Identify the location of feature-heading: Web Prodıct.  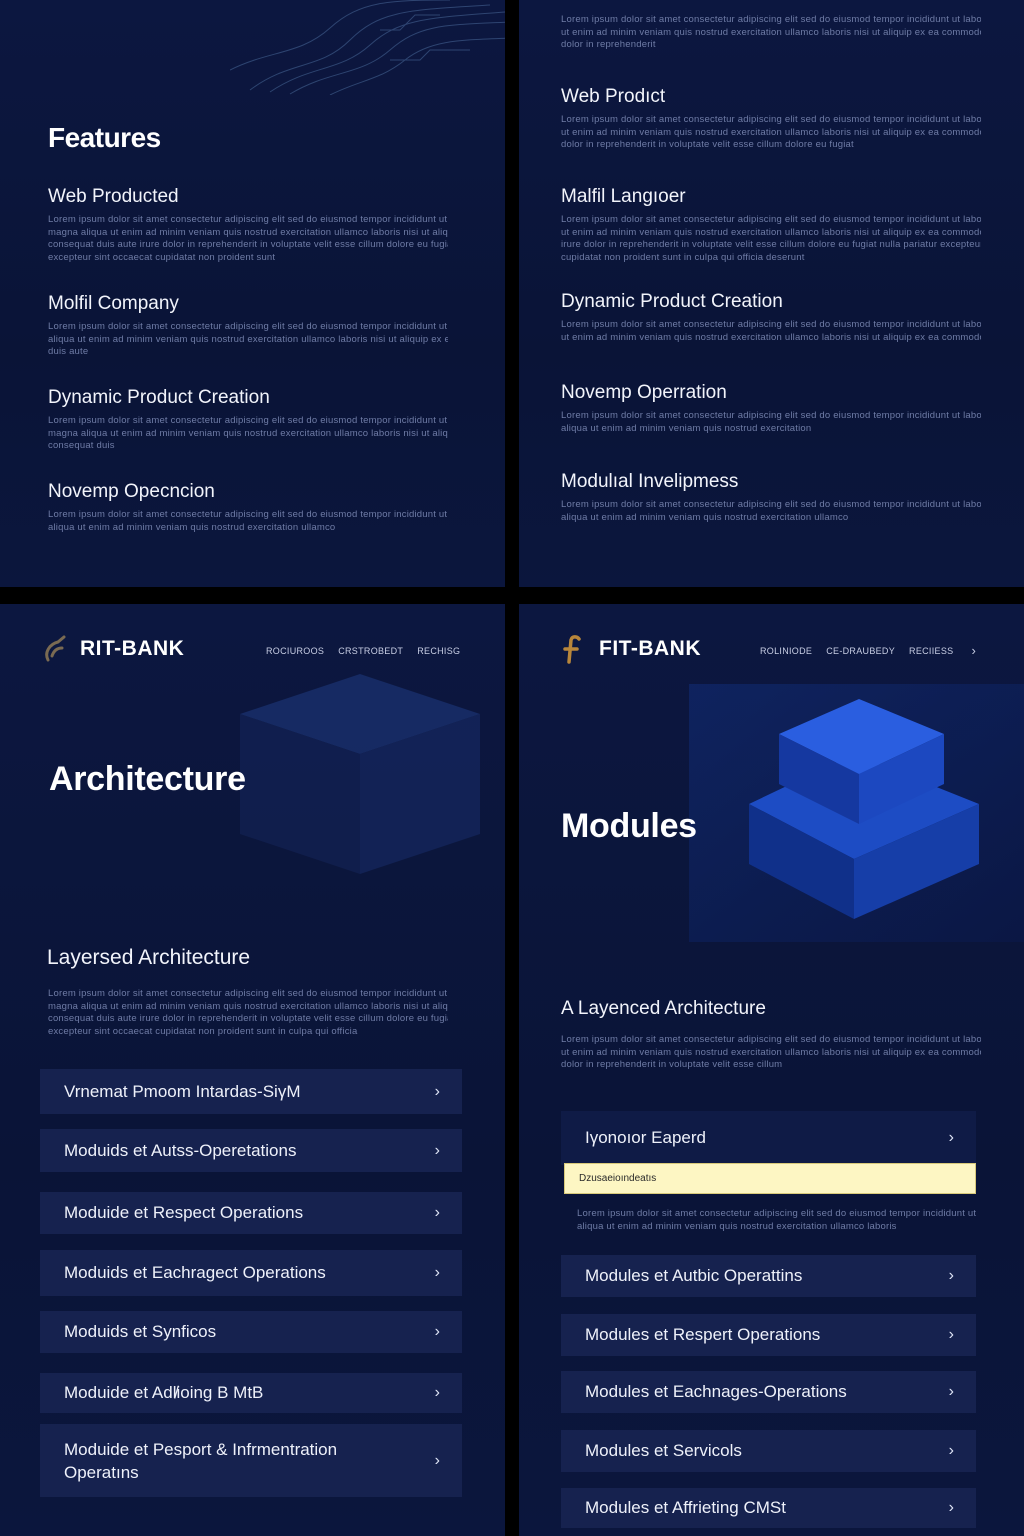
(613, 96).